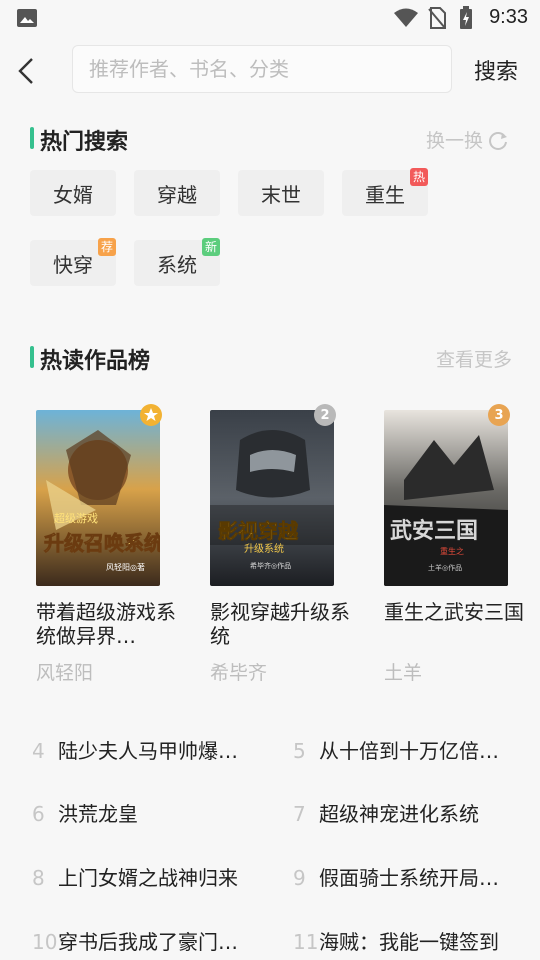 This screenshot has height=960, width=540. I want to click on hot-tag-label: 系统, so click(177, 264).